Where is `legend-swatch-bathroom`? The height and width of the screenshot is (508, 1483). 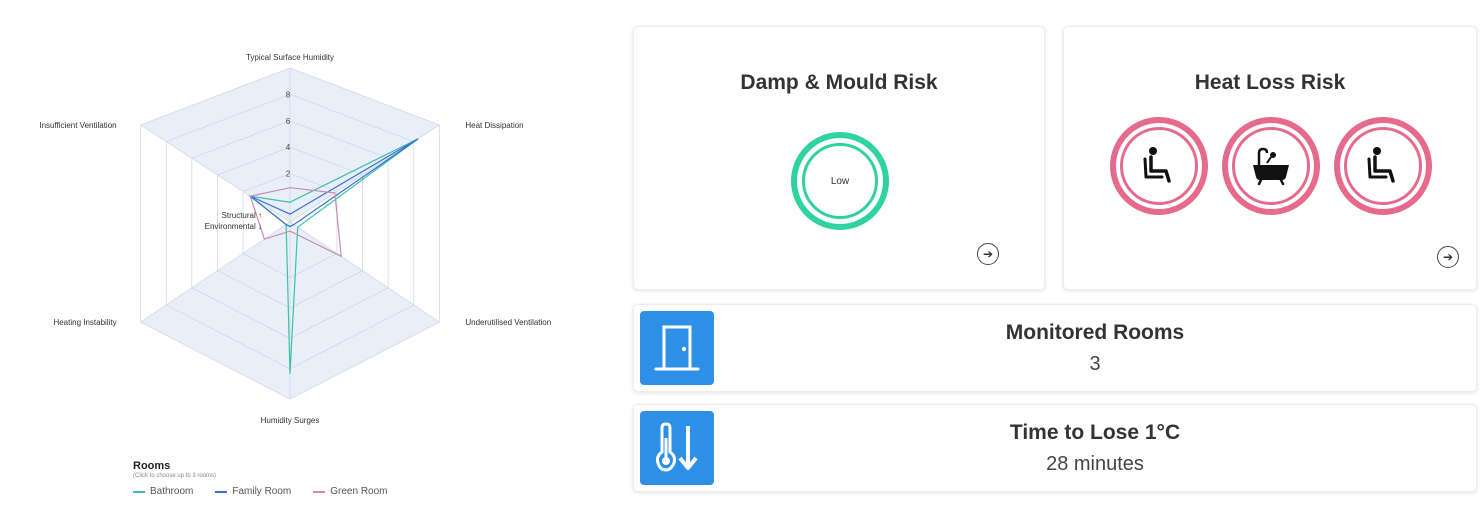
legend-swatch-bathroom is located at coordinates (139, 491).